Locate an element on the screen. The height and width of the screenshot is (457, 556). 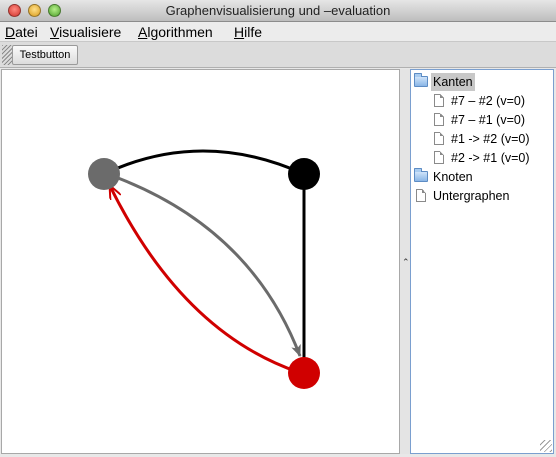
collapse-arrow-icon: ⌃ is located at coordinates (406, 262).